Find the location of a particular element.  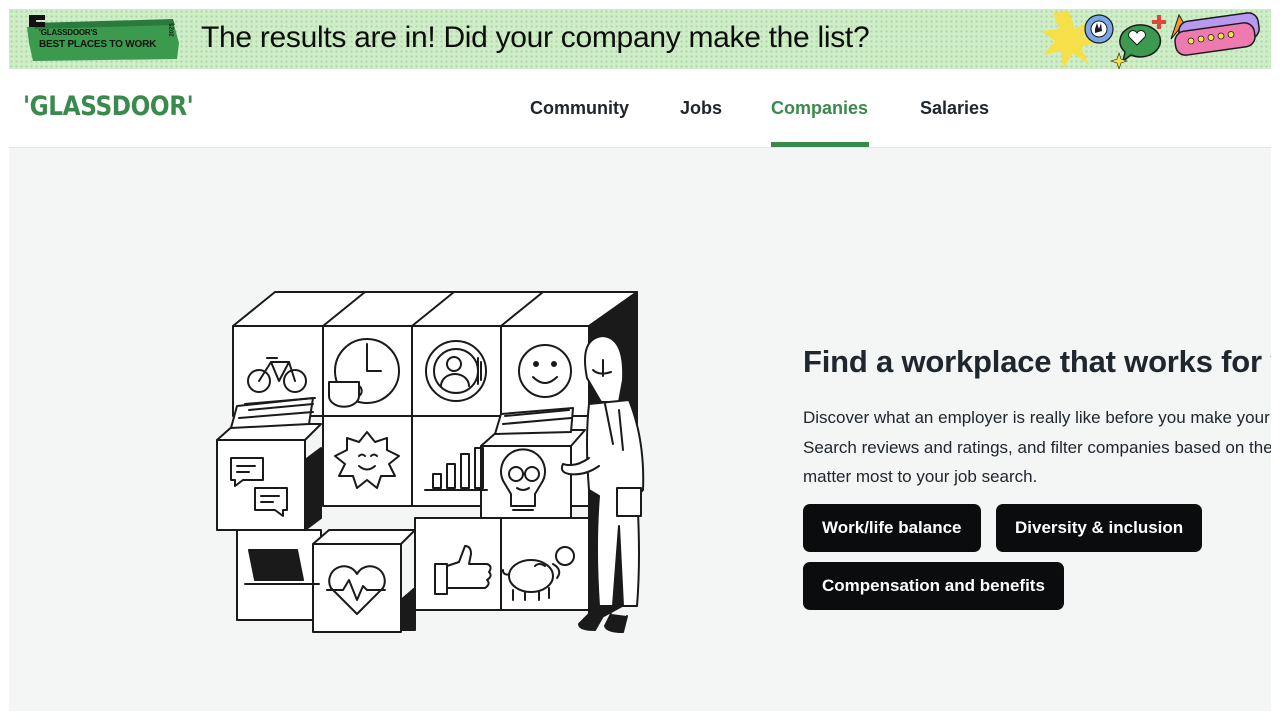

coin-person-icon is located at coordinates (456, 371).